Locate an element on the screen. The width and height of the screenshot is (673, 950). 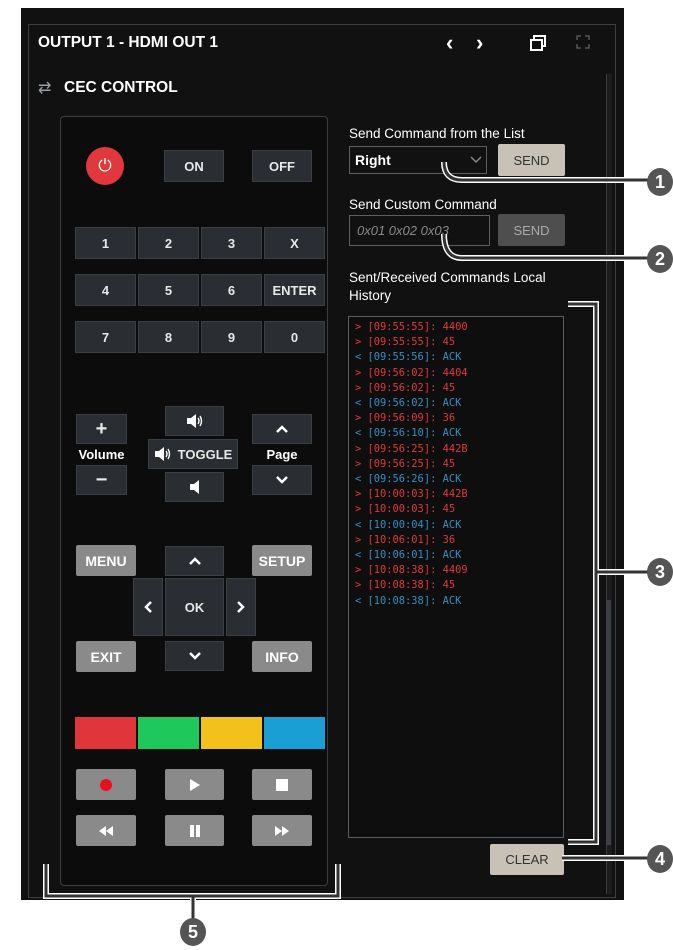
num-1-button: 1 is located at coordinates (105, 243).